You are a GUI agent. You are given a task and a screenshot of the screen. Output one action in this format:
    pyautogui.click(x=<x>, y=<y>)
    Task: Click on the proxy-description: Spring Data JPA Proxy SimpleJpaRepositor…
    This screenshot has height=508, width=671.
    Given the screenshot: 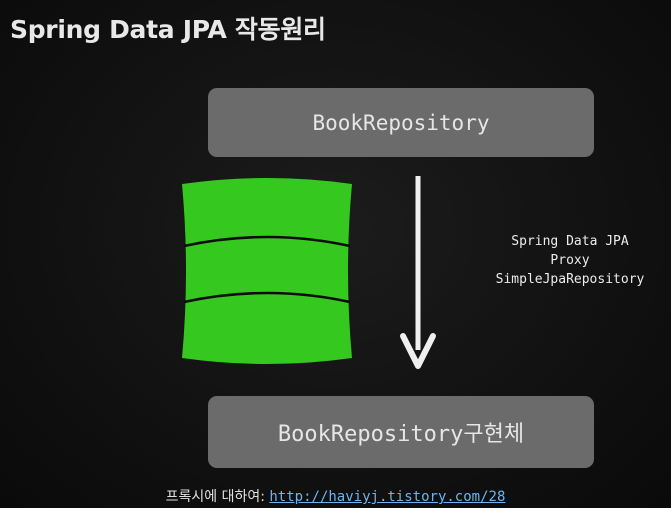 What is the action you would take?
    pyautogui.click(x=570, y=260)
    